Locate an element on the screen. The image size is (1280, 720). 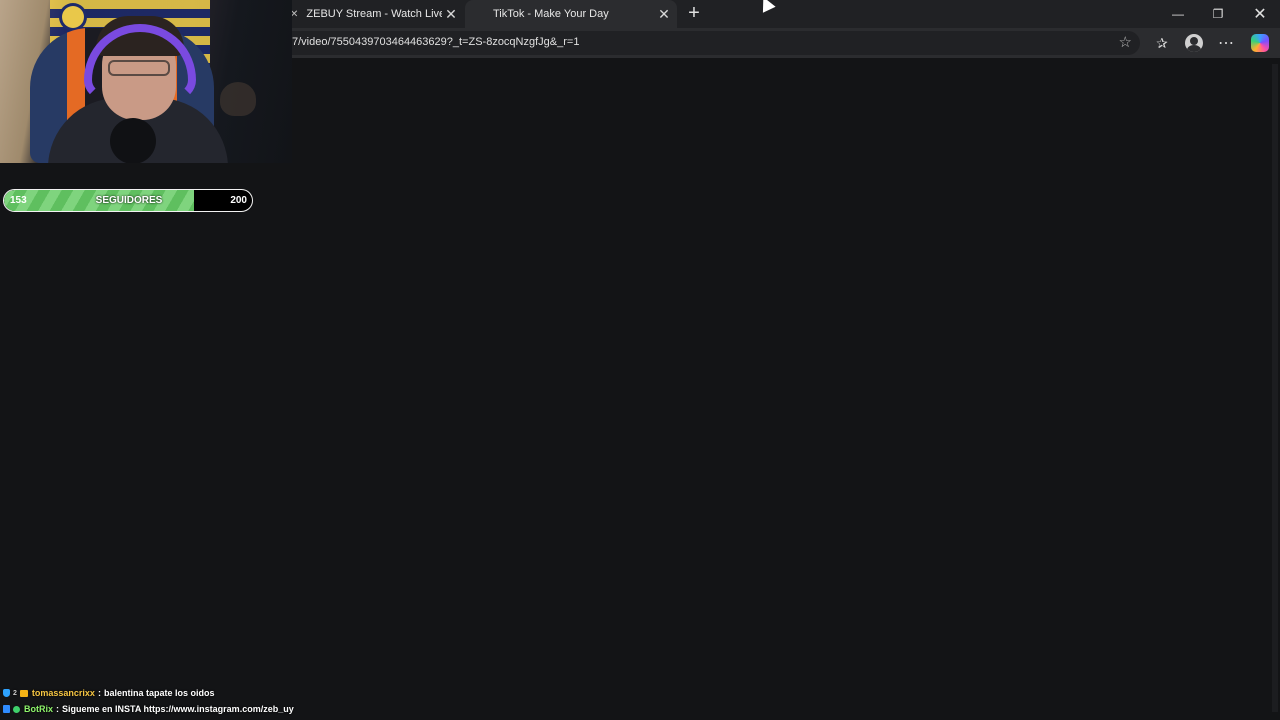
favorites-icon: ✰ is located at coordinates (1162, 43).